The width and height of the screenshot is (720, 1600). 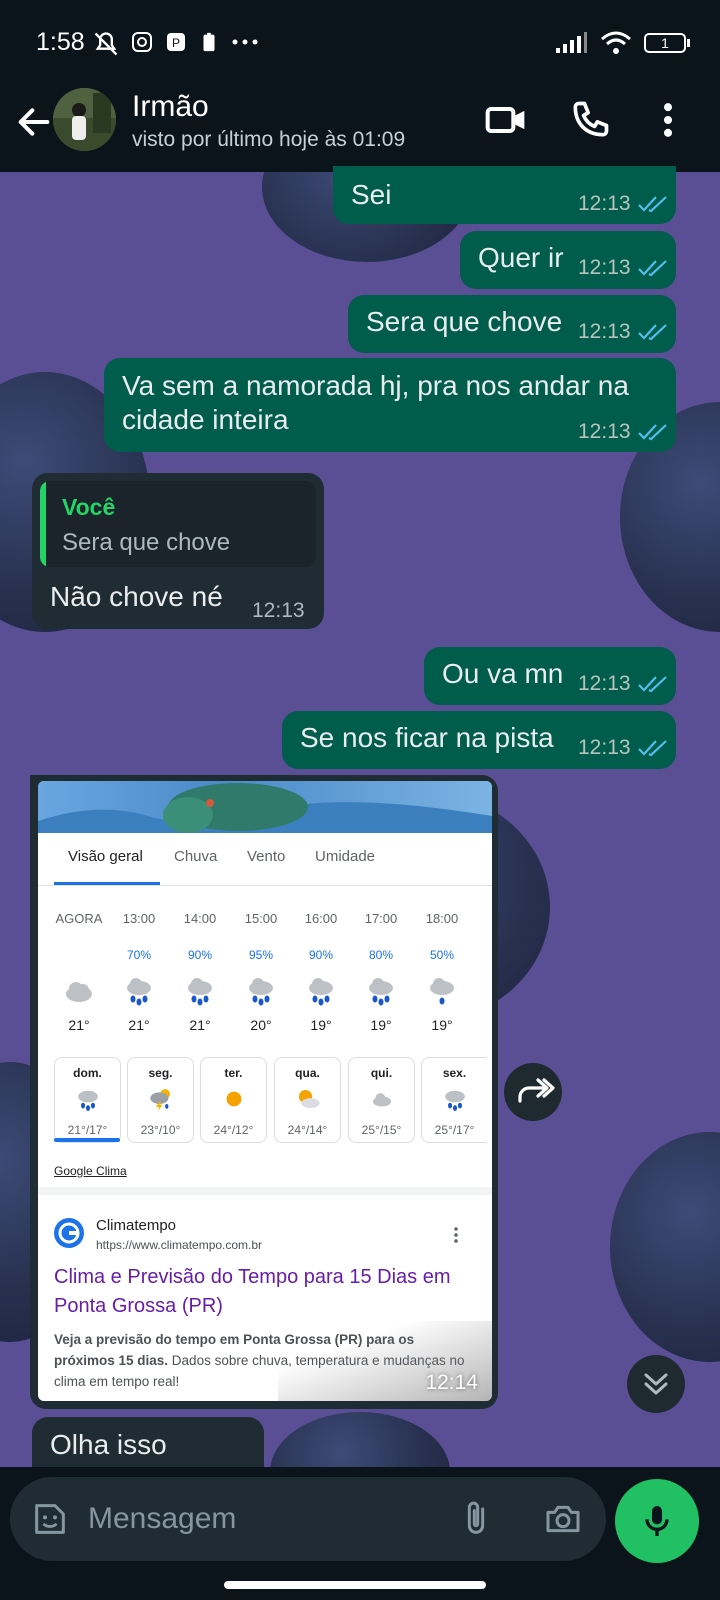 I want to click on message-text: Sera que chove, so click(x=464, y=321).